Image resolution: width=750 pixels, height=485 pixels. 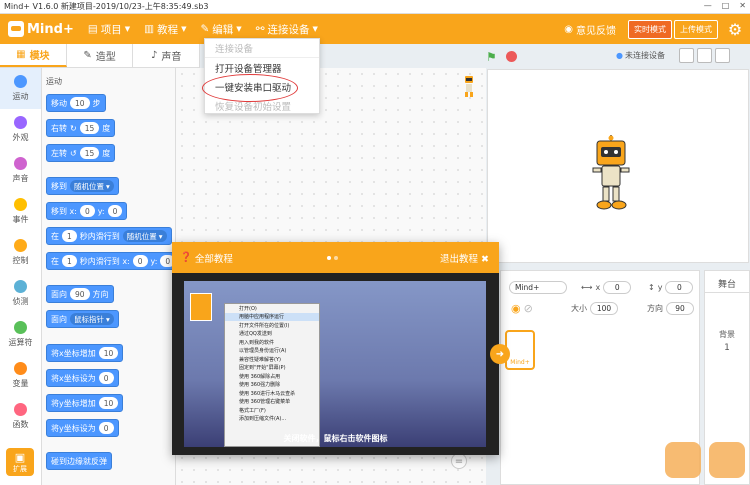 I want to click on next-arrow-icon: ➜, so click(x=500, y=354).